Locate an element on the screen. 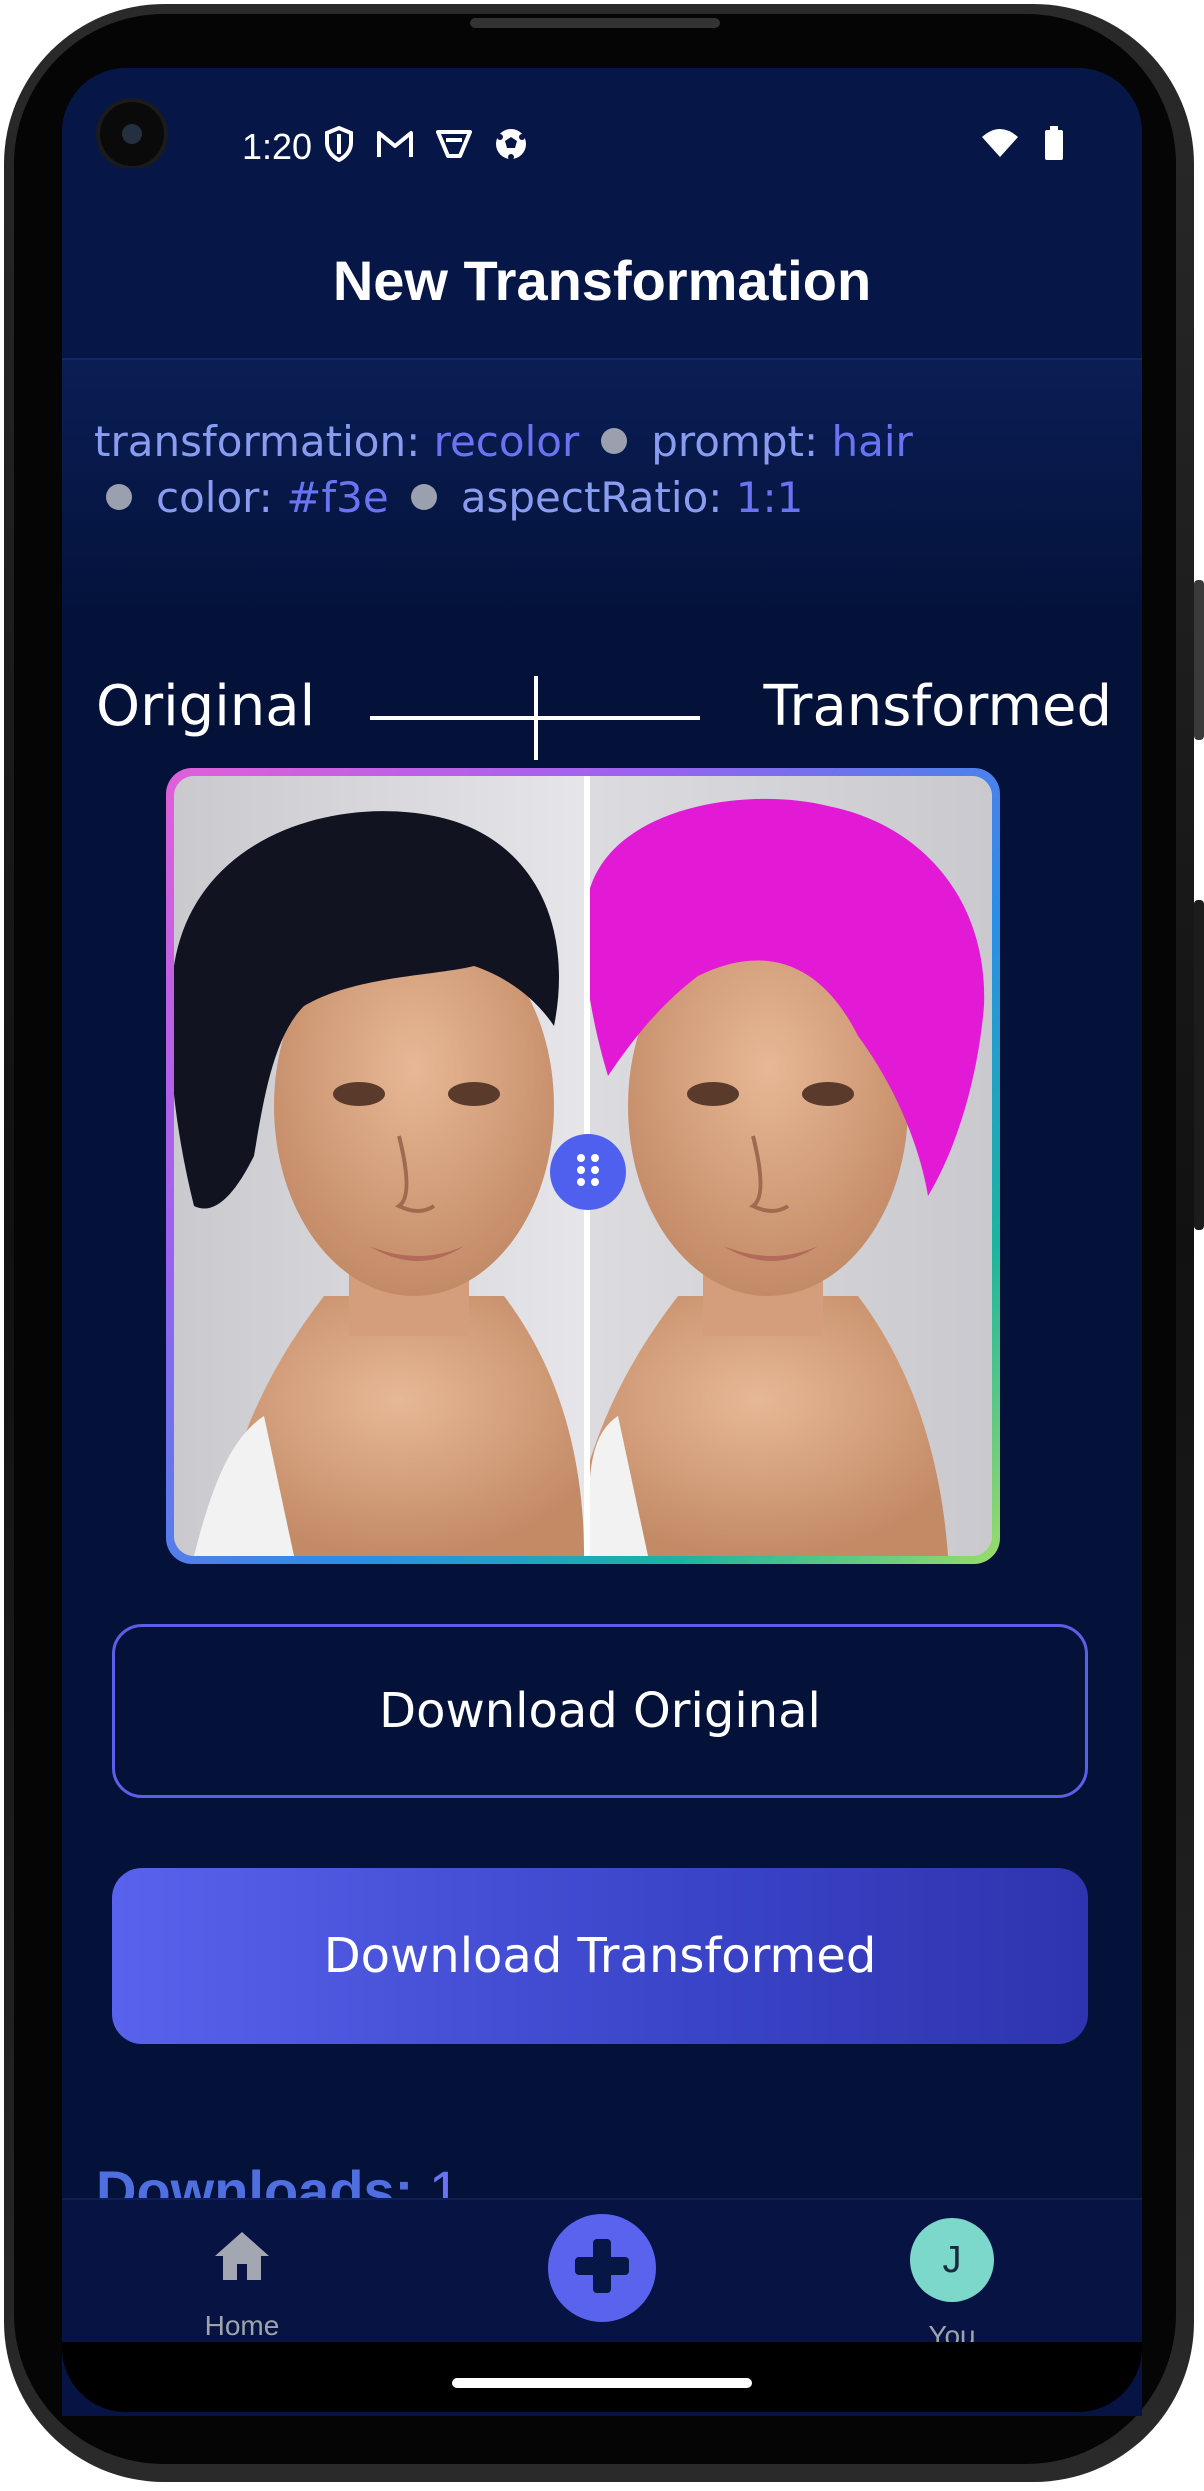 Image resolution: width=1204 pixels, height=2491 pixels. original-image is located at coordinates (379, 1166).